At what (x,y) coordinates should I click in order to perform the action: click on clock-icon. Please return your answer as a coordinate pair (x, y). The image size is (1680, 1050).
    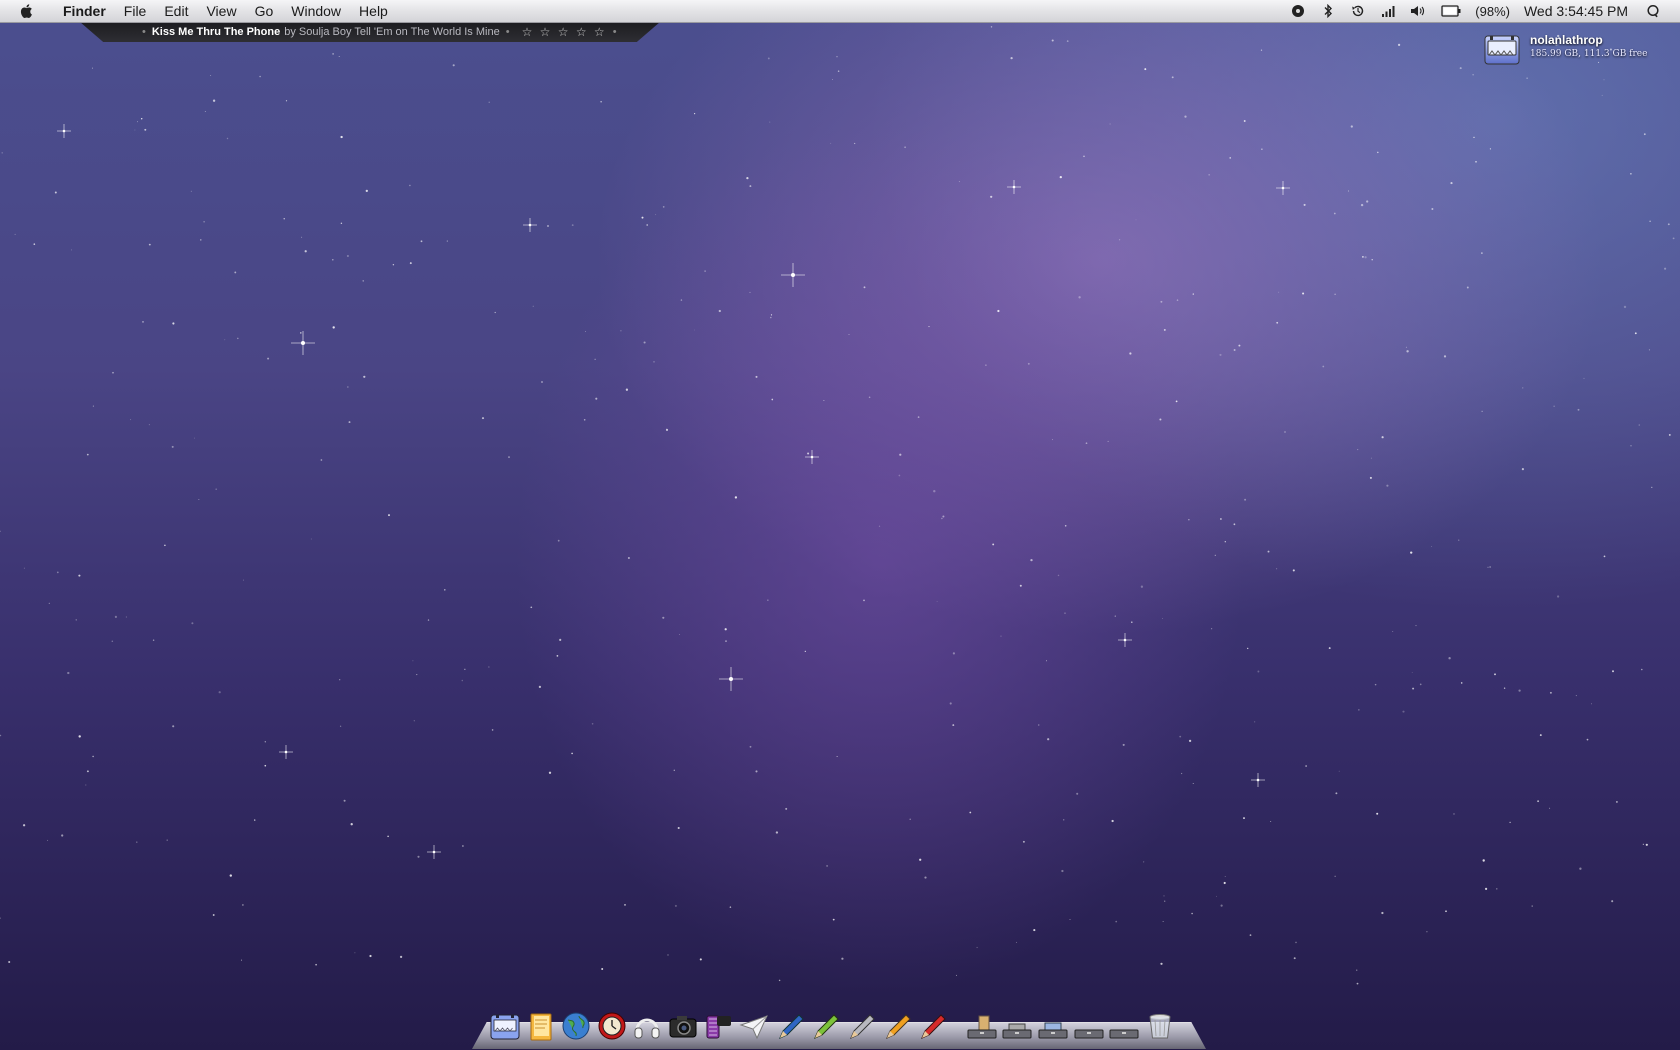
    Looking at the image, I should click on (612, 1025).